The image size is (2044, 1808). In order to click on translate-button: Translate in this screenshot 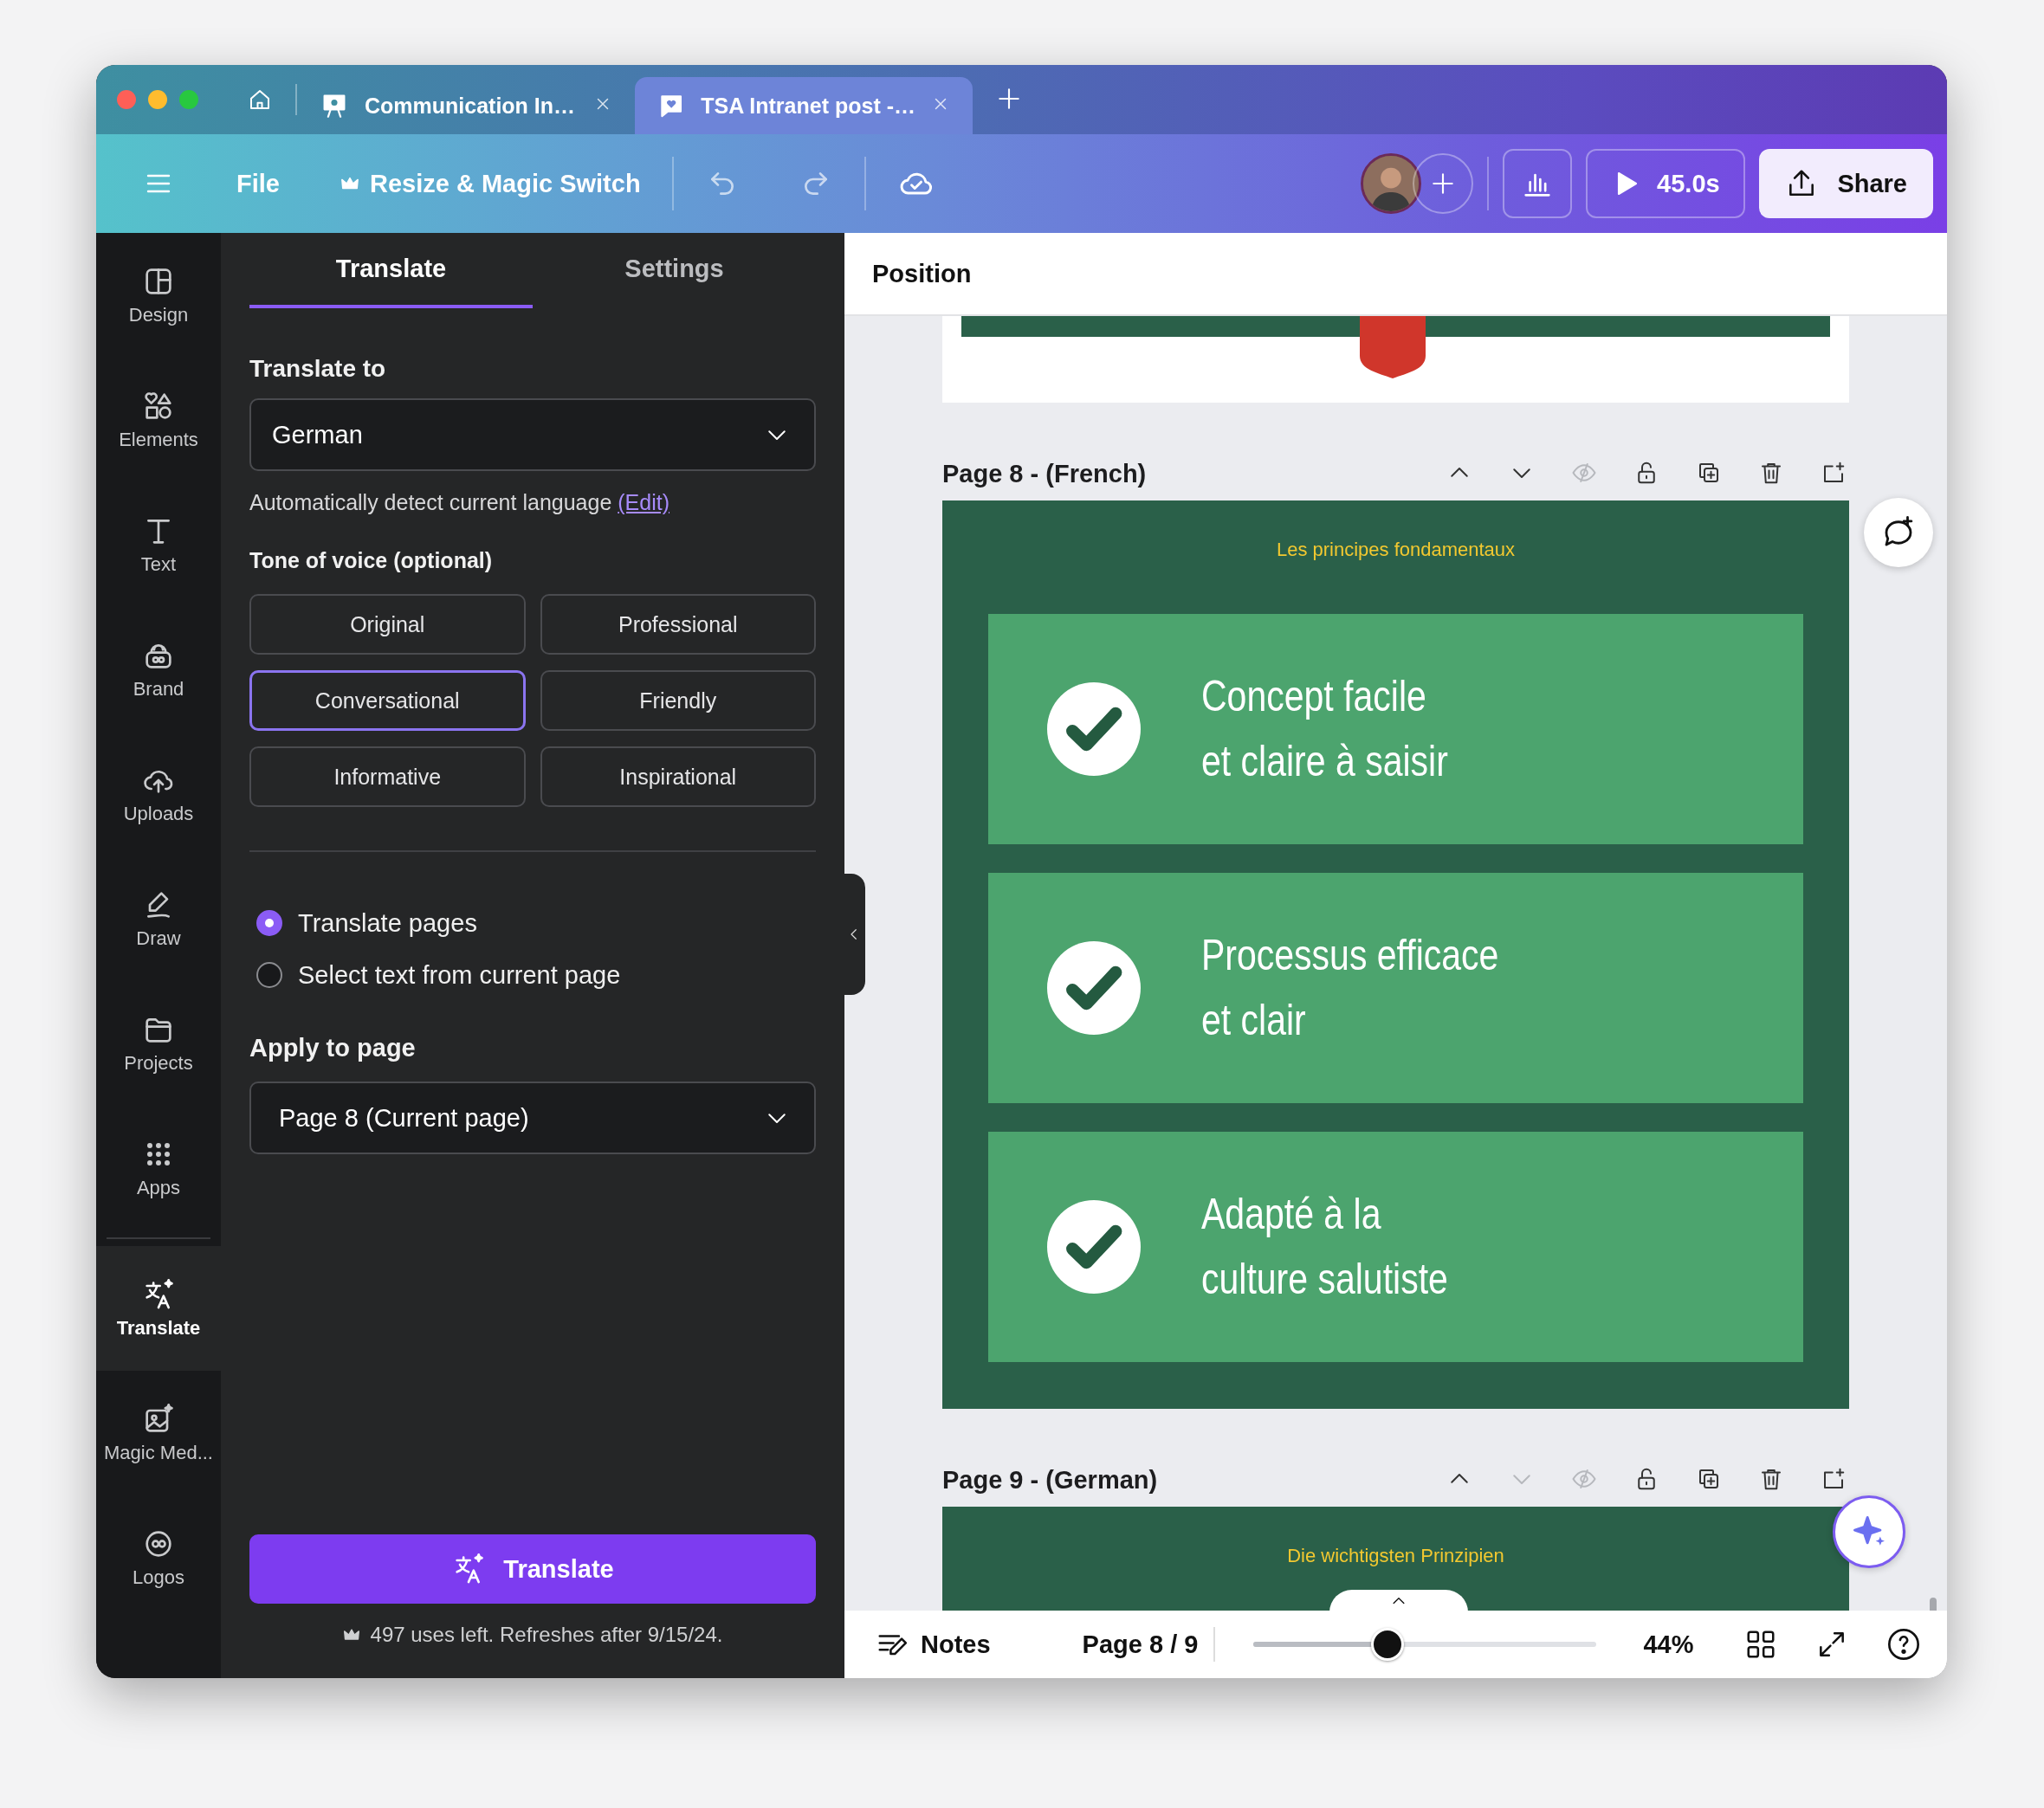, I will do `click(532, 1569)`.